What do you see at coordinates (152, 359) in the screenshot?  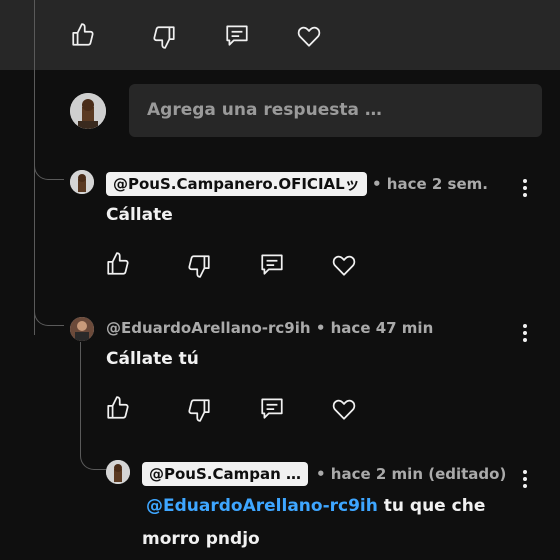 I see `comment-text: Cállate tú` at bounding box center [152, 359].